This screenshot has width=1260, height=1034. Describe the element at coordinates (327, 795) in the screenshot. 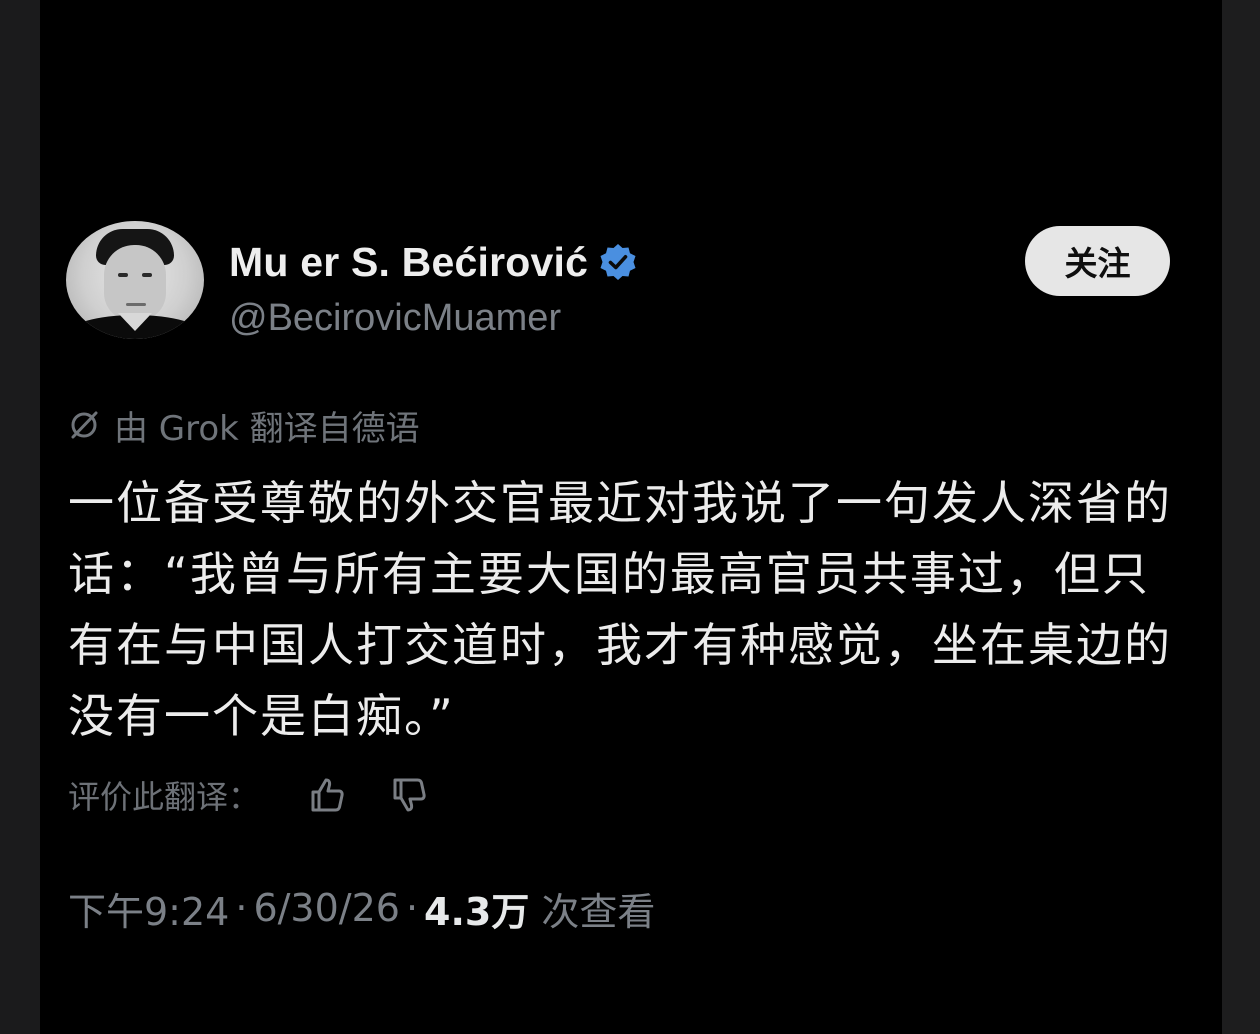

I see `thumbs-up-icon` at that location.